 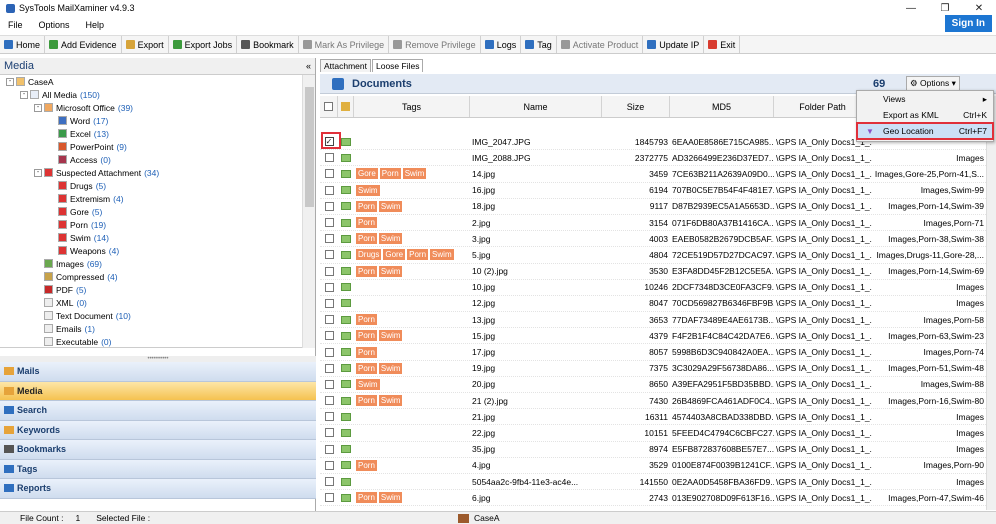 I want to click on tree-scrollbar-thumb, so click(x=309, y=147).